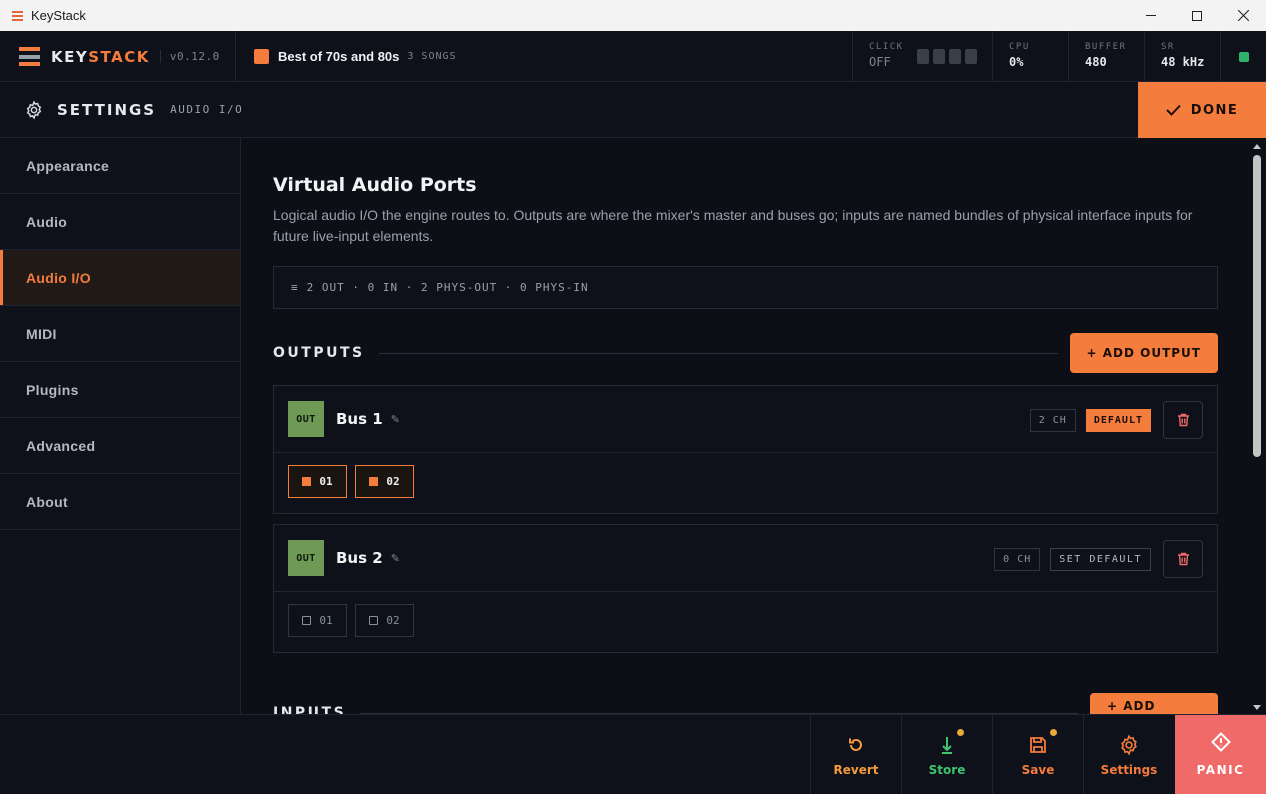 This screenshot has height=794, width=1266. I want to click on bus-name: Bus 2, so click(359, 558).